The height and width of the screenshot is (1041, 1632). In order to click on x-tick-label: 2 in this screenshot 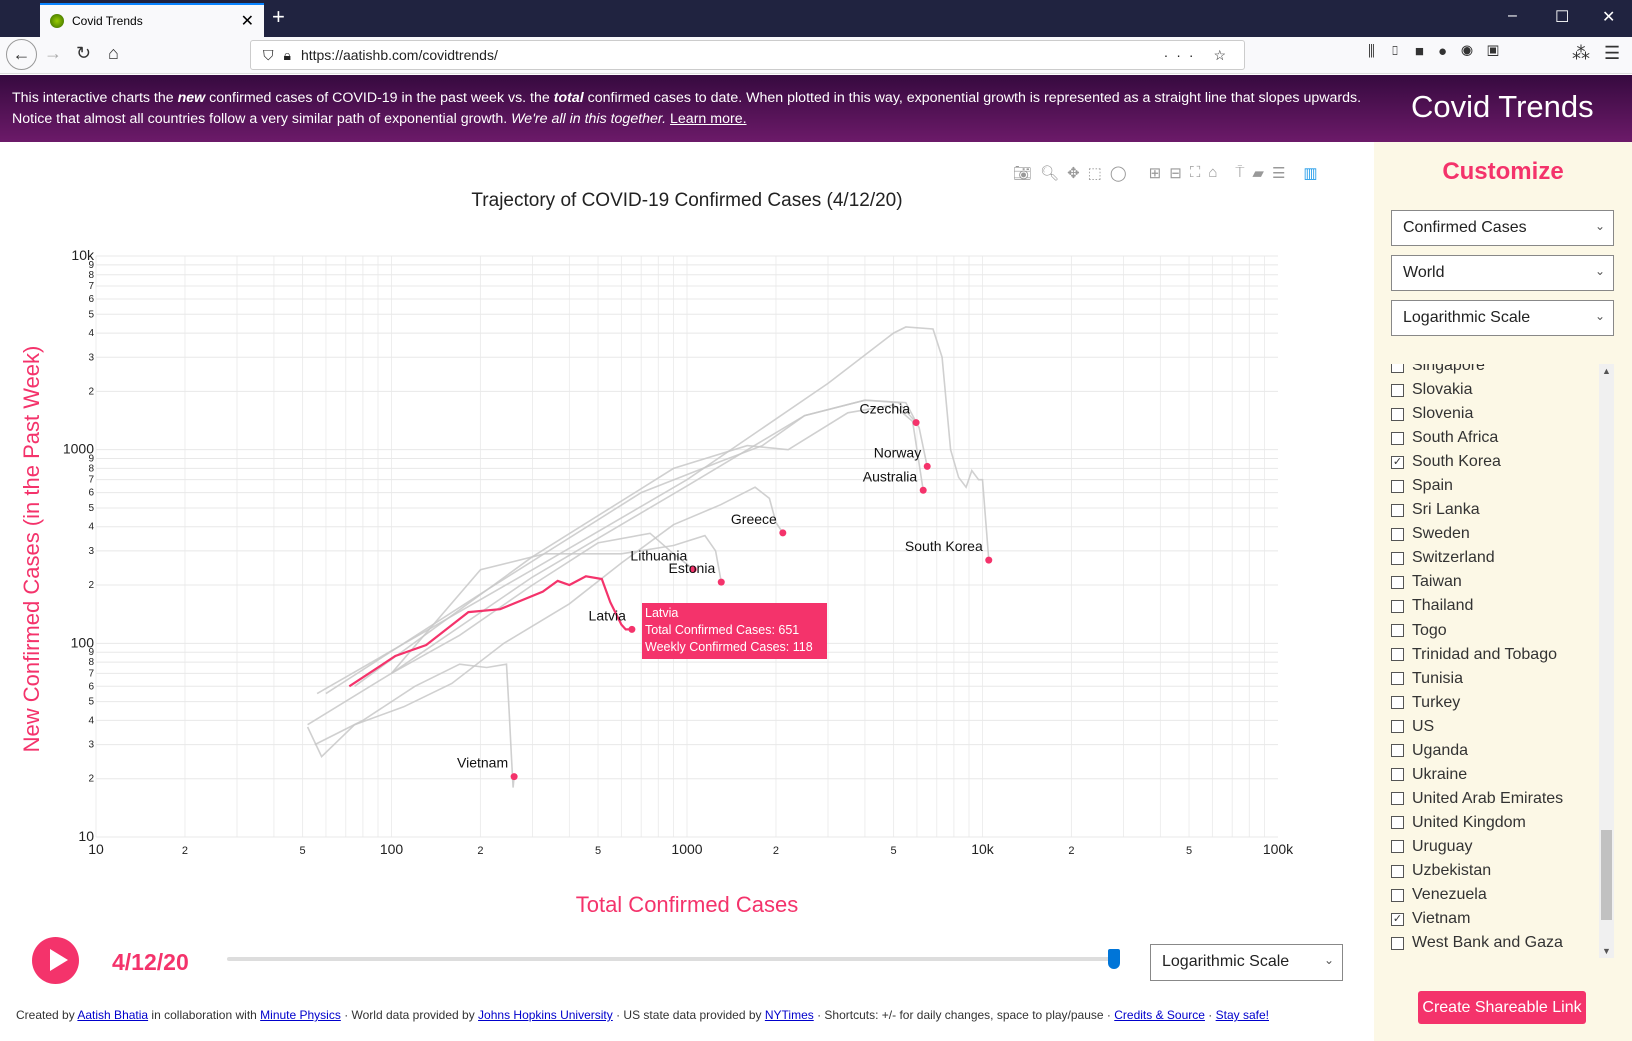, I will do `click(480, 851)`.